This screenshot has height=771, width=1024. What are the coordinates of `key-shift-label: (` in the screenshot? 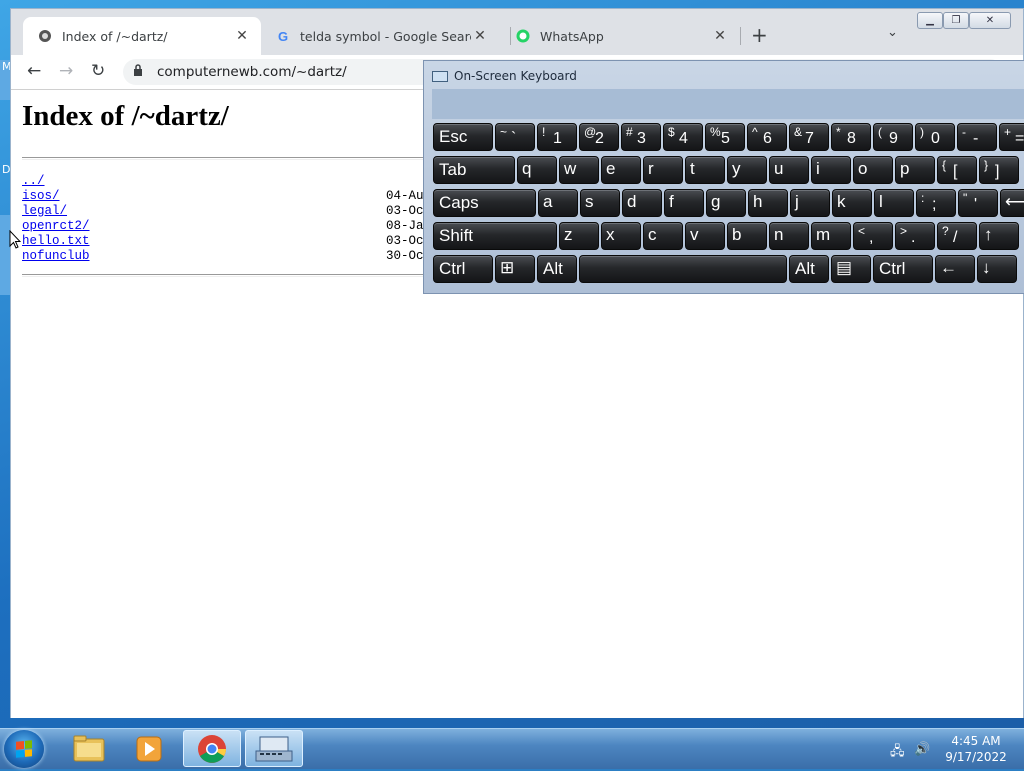 It's located at (880, 132).